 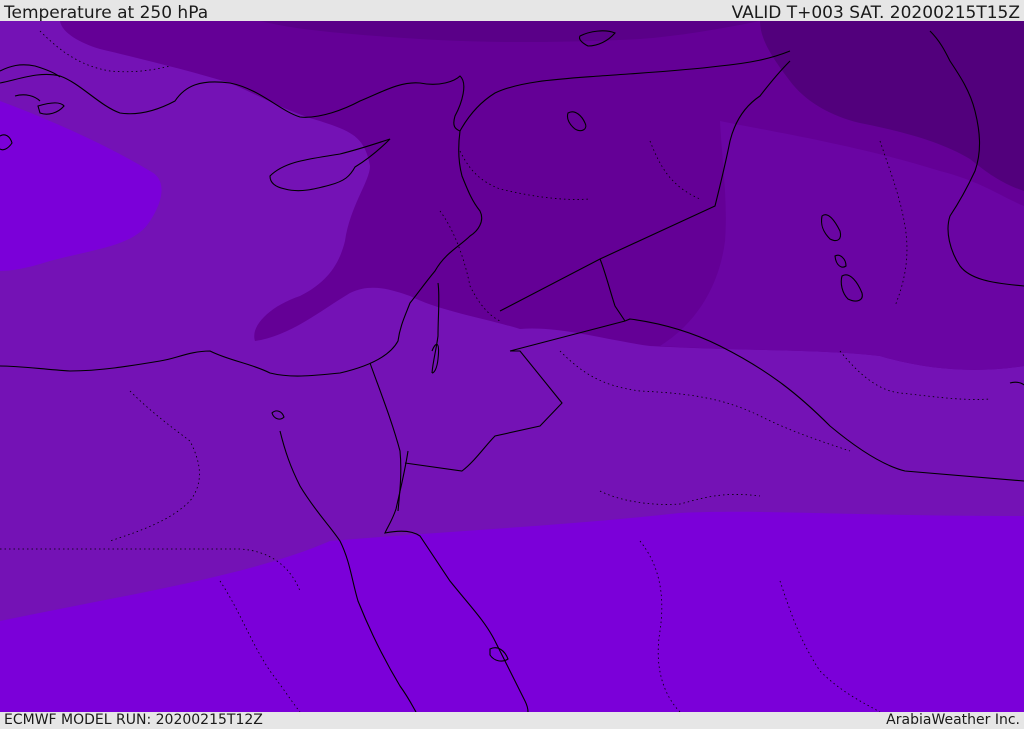 What do you see at coordinates (133, 720) in the screenshot?
I see `model-run-label: ECMWF MODEL RUN: 20200215T12Z` at bounding box center [133, 720].